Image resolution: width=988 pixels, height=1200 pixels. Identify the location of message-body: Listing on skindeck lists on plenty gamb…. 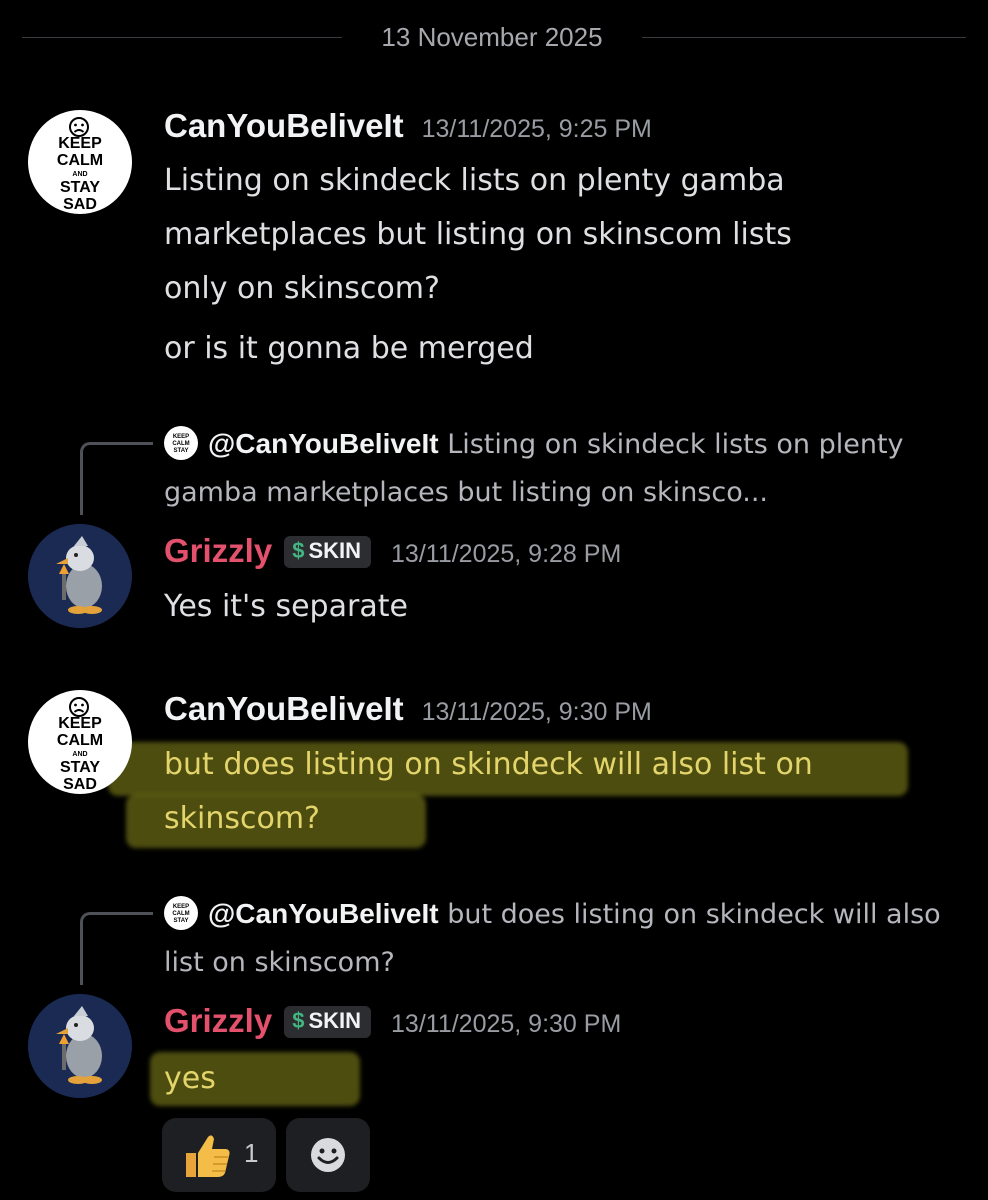
(554, 265).